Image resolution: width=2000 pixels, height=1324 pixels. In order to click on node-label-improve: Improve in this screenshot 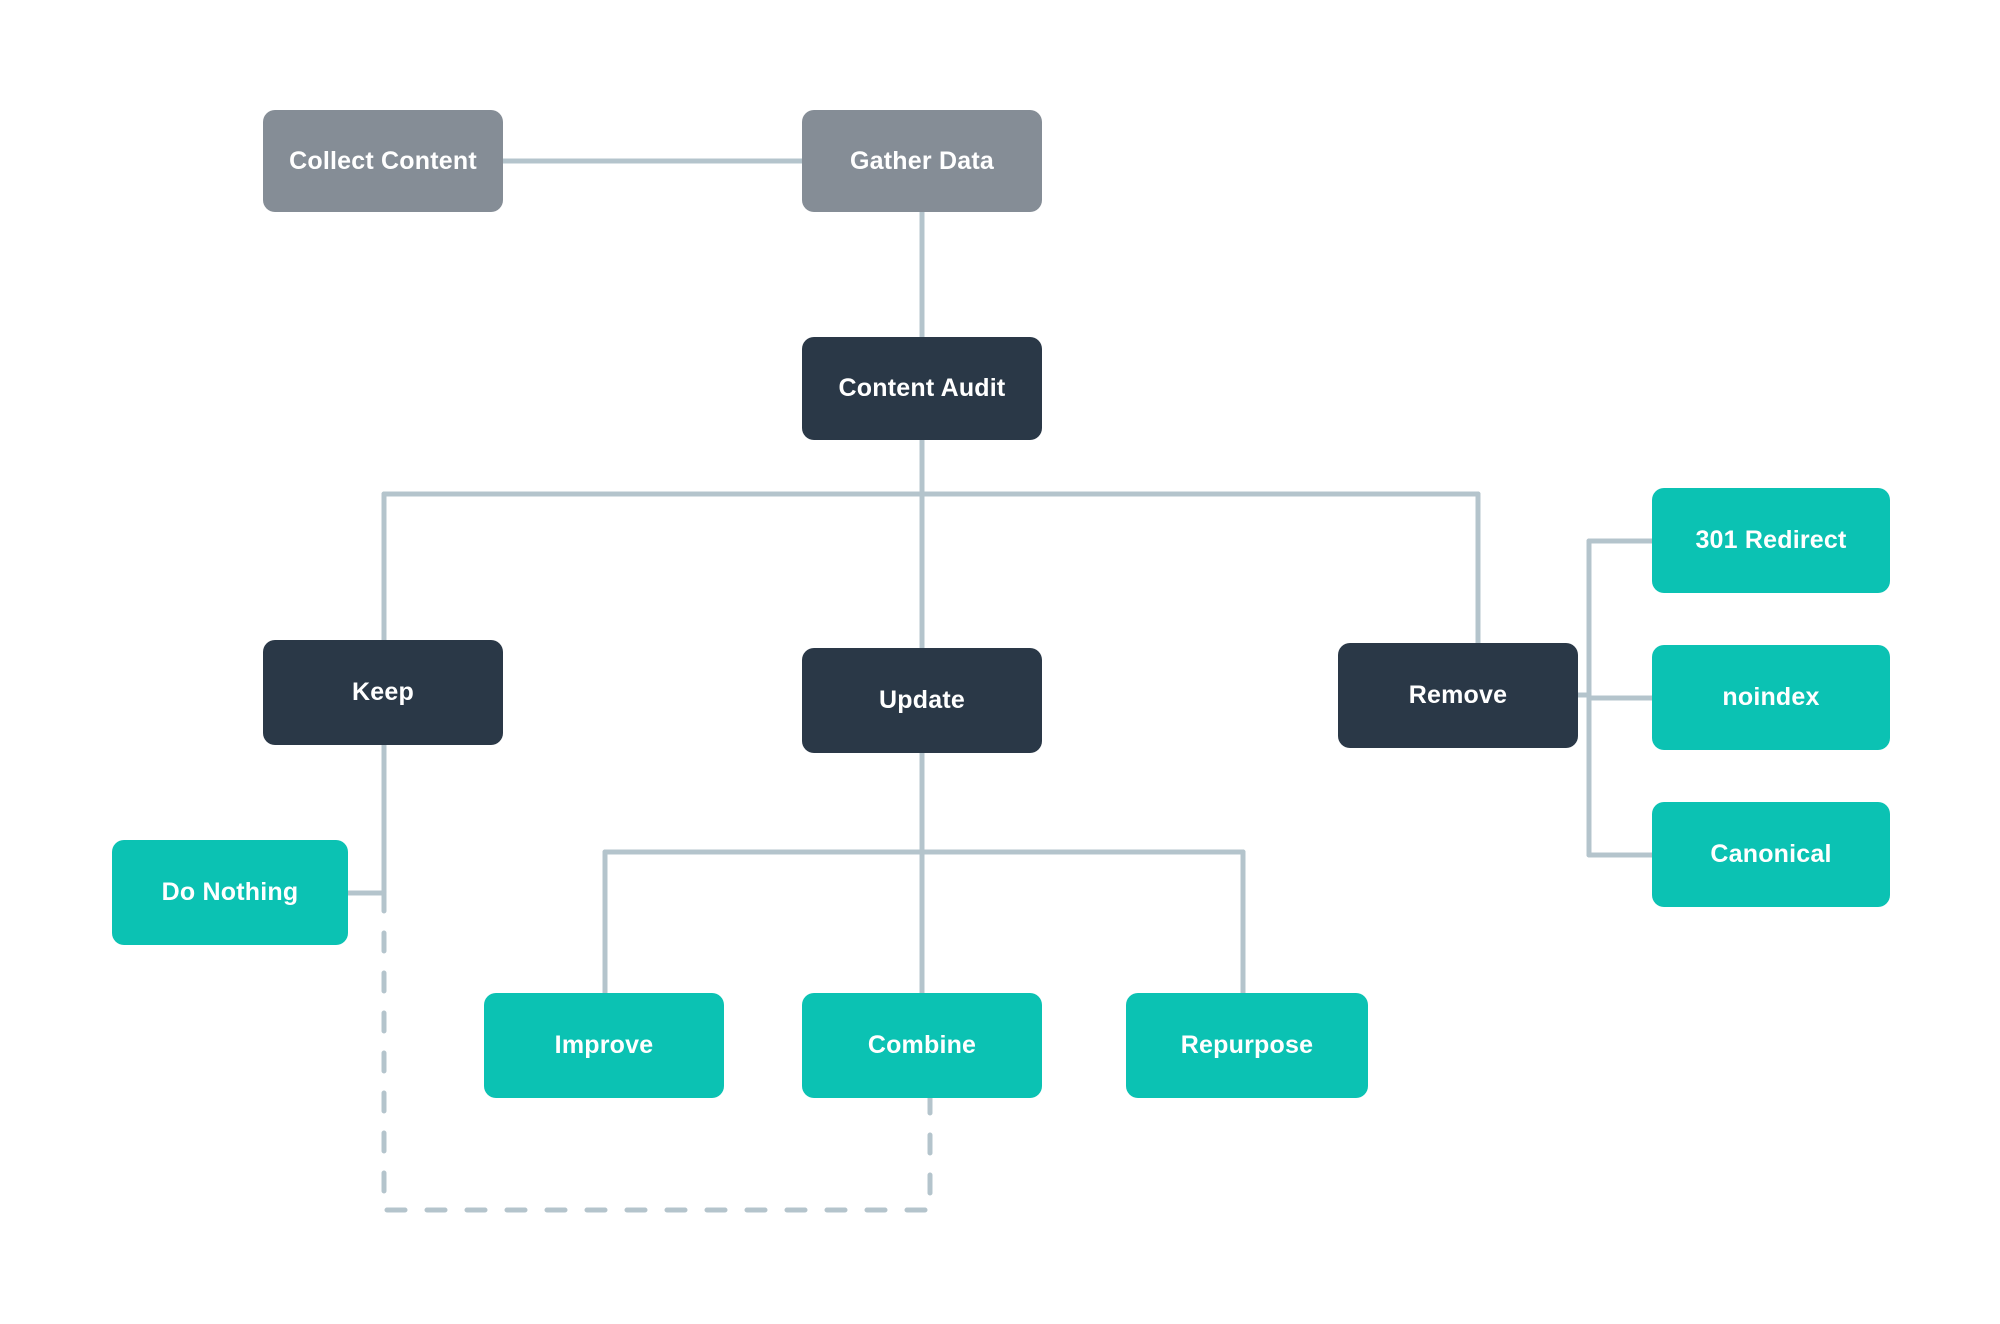, I will do `click(604, 1045)`.